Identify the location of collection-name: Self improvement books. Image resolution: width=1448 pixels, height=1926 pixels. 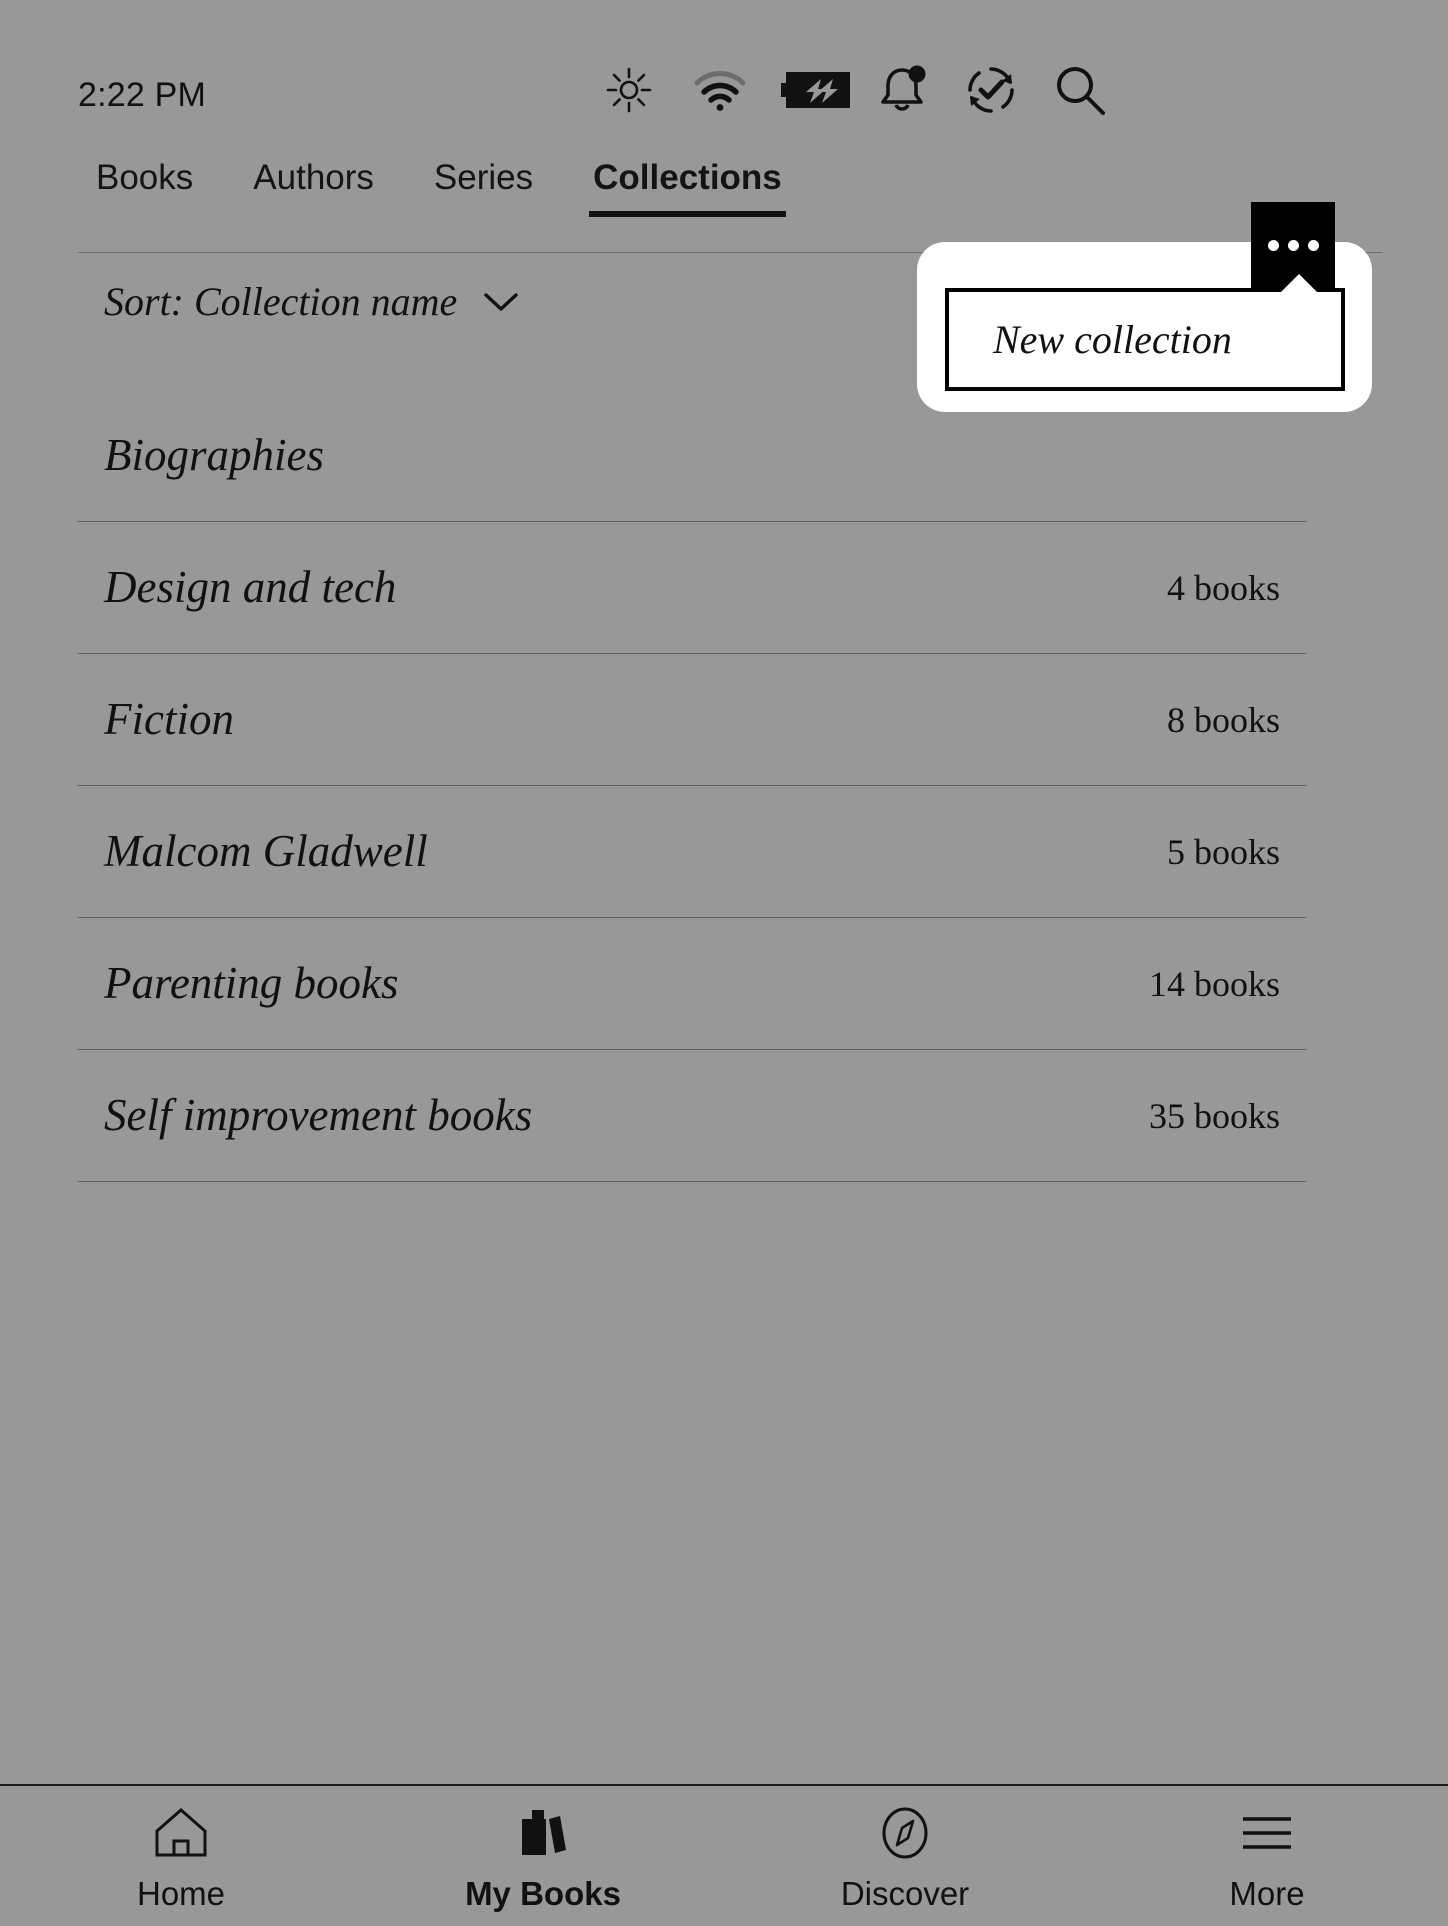
(318, 1115).